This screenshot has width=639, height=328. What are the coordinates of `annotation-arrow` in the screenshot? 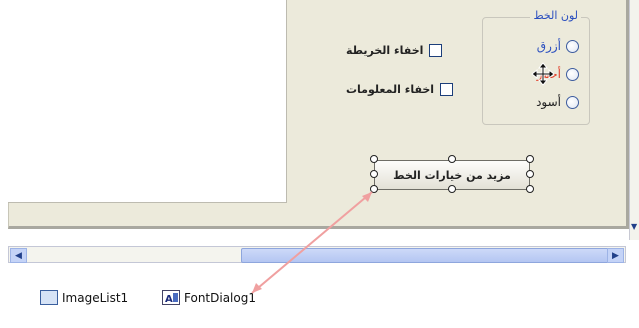 It's located at (312, 242).